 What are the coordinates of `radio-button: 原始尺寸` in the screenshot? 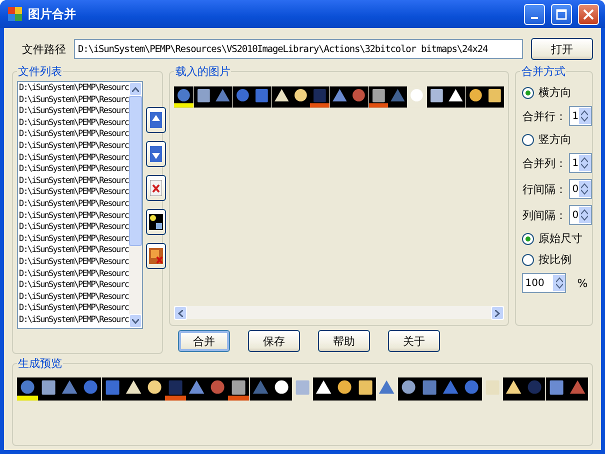 It's located at (555, 238).